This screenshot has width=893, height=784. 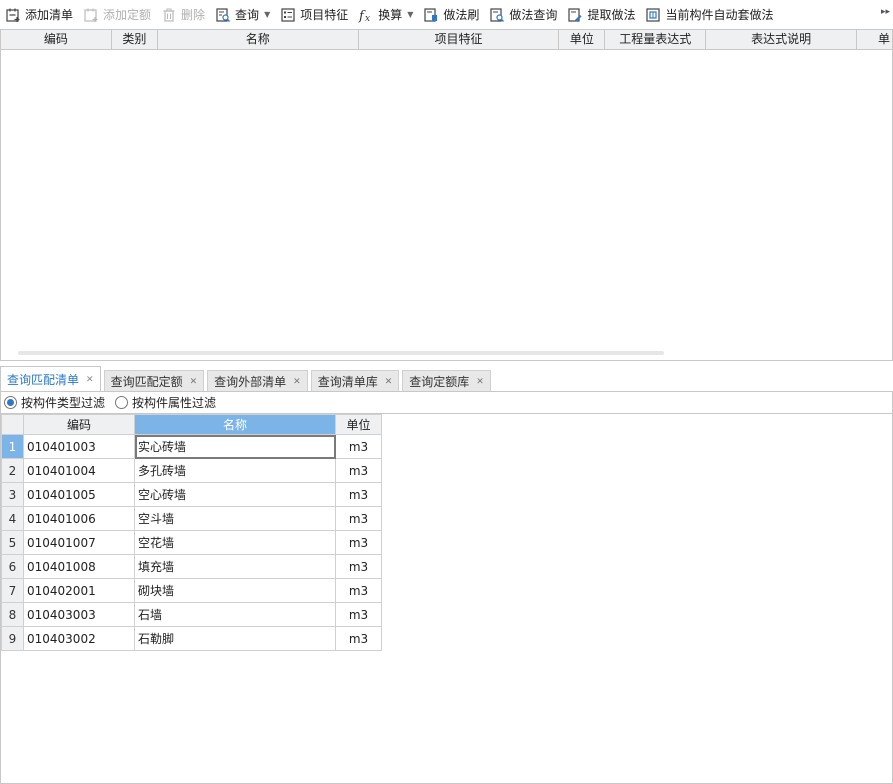 I want to click on table-row: 8 010403003 石墙 m3, so click(x=191, y=614).